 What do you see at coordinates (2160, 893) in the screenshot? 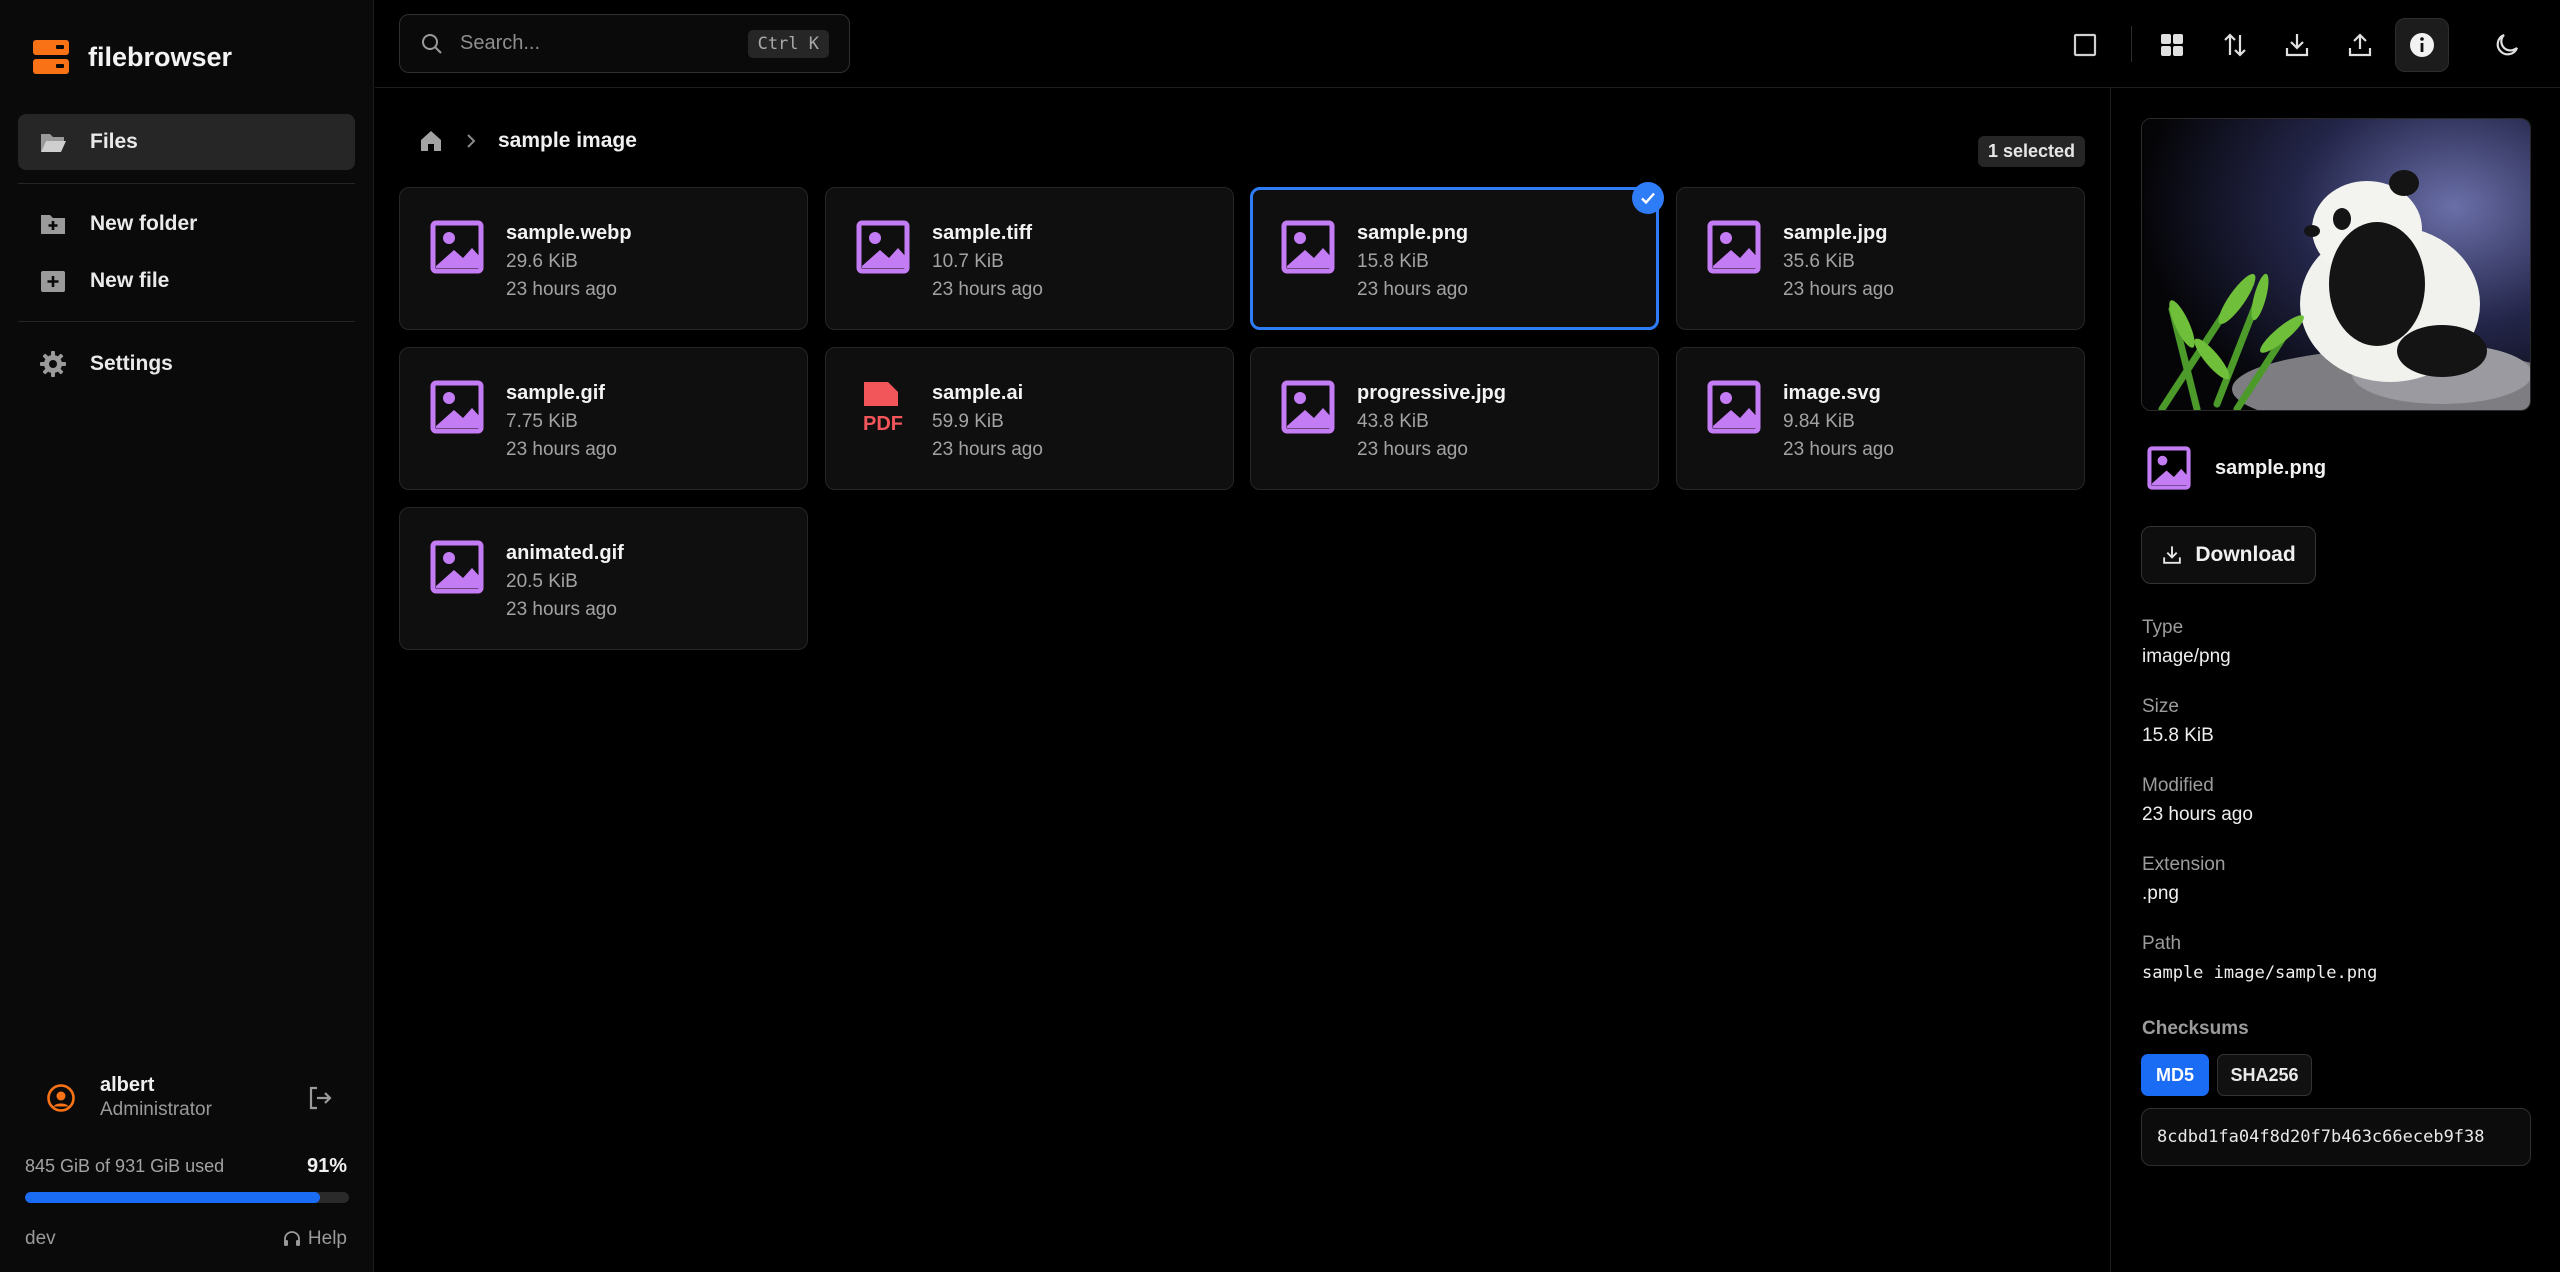
I see `extension-value: .png` at bounding box center [2160, 893].